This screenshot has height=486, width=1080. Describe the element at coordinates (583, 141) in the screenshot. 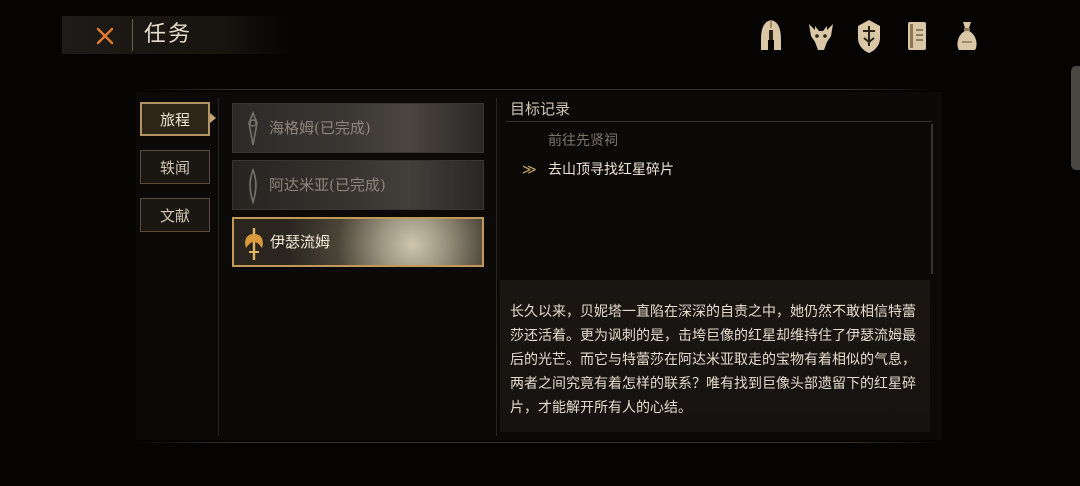

I see `objective-completed: 前往先贤祠` at that location.